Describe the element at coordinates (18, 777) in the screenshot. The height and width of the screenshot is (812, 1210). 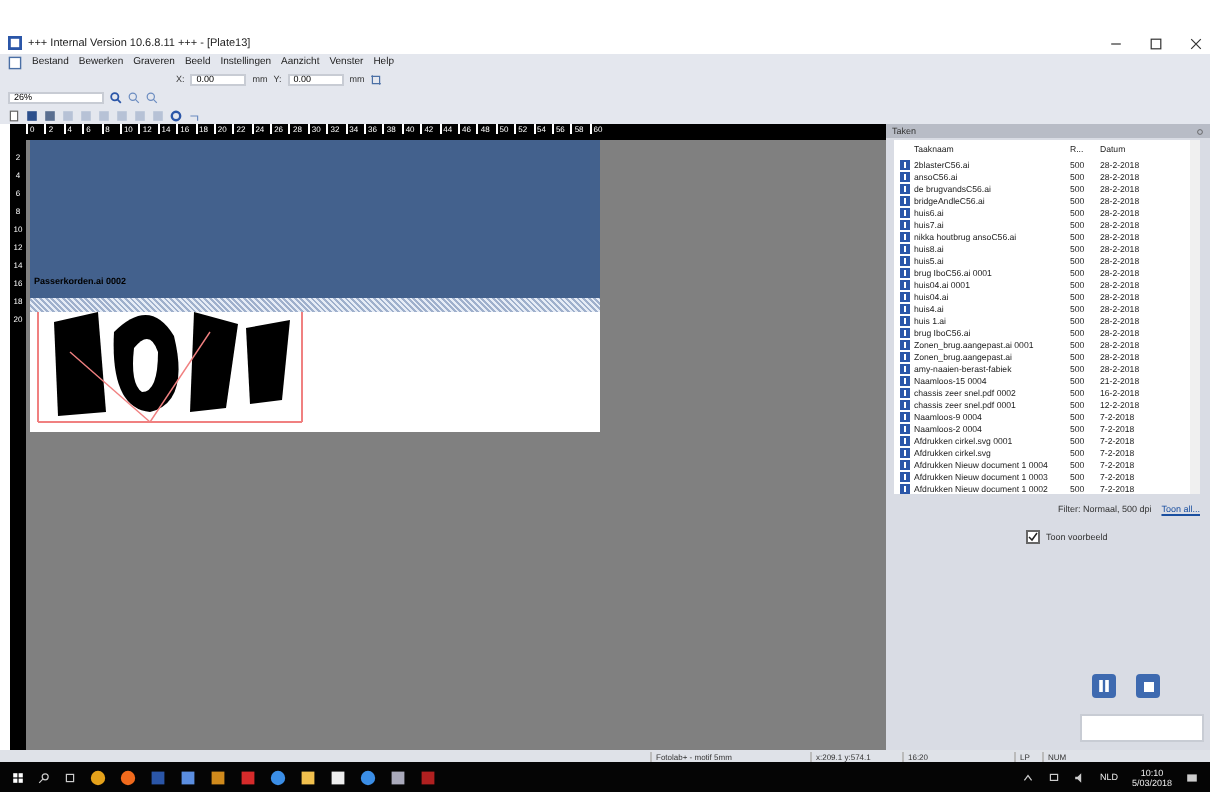
I see `windows-icon` at that location.